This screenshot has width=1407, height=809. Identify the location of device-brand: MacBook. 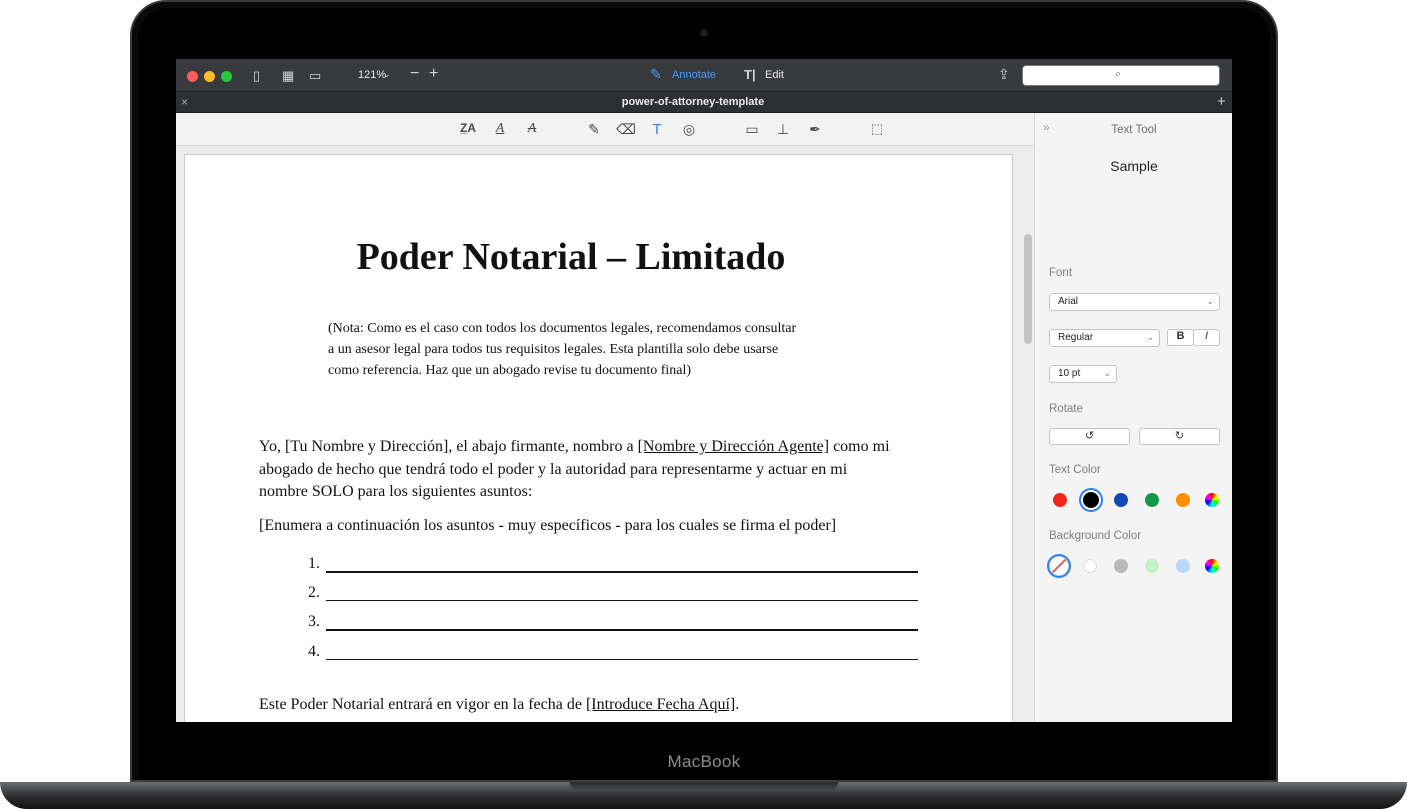
(704, 761).